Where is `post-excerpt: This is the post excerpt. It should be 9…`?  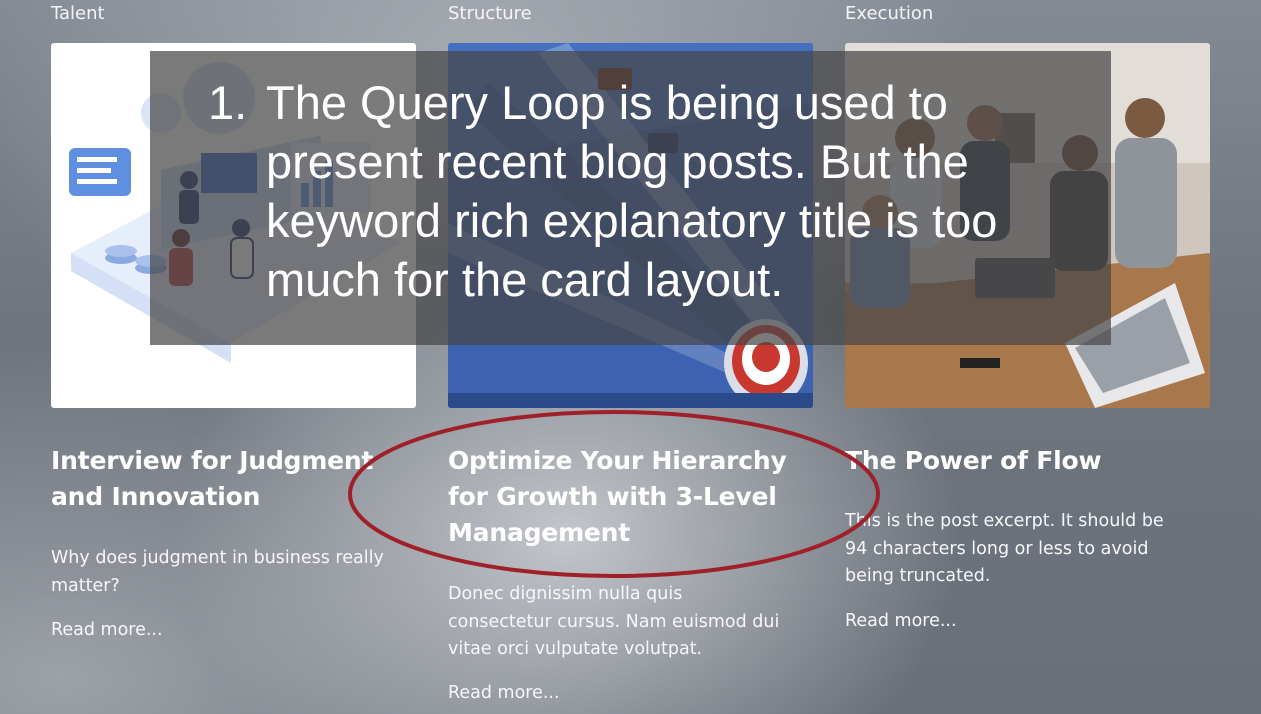
post-excerpt: This is the post excerpt. It should be 9… is located at coordinates (1004, 548).